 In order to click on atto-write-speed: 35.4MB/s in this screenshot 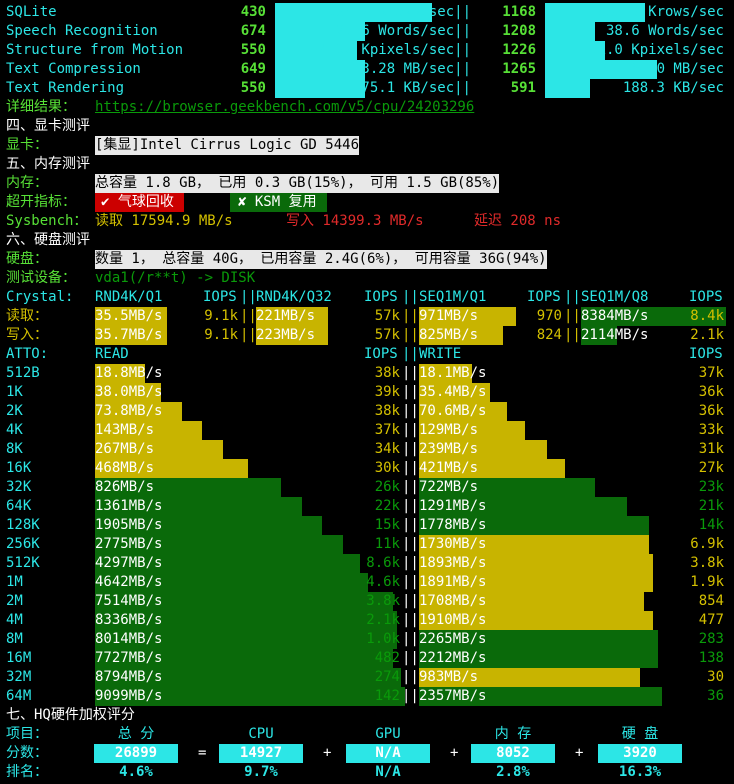, I will do `click(453, 392)`.